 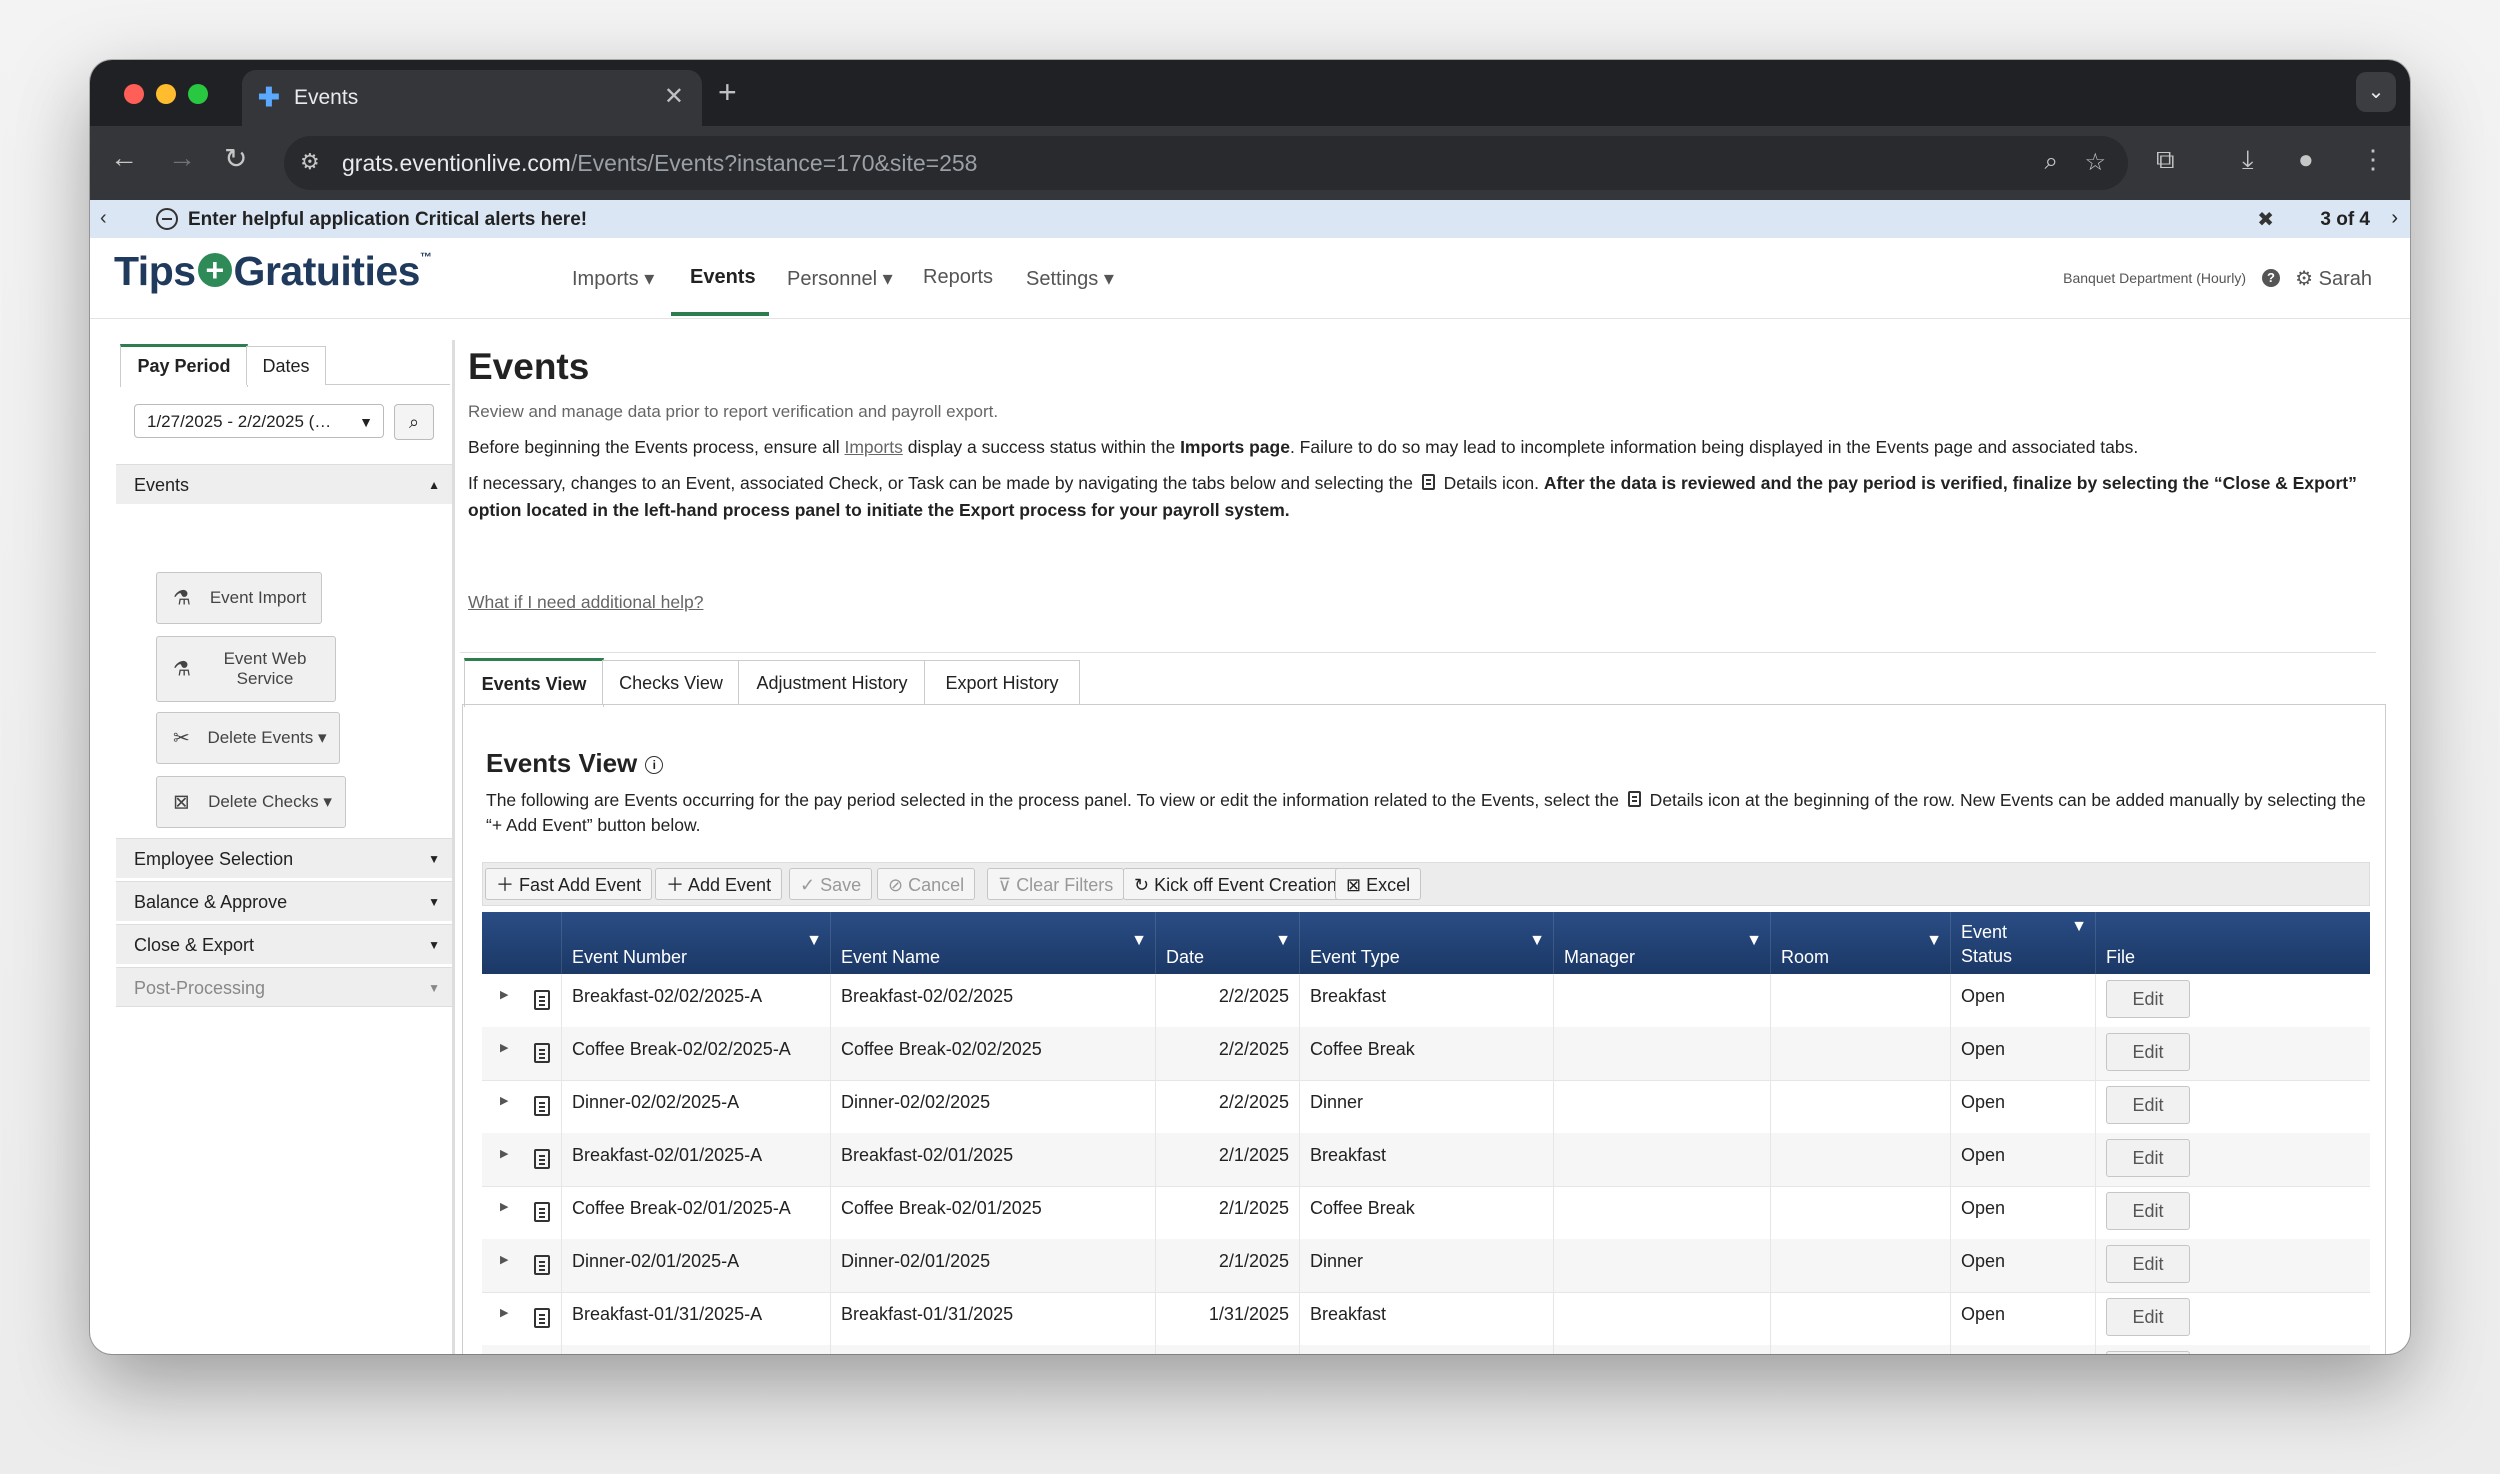 I want to click on kick-off-event-creation-button: ↻ Kick off Event Creation, so click(x=1235, y=884).